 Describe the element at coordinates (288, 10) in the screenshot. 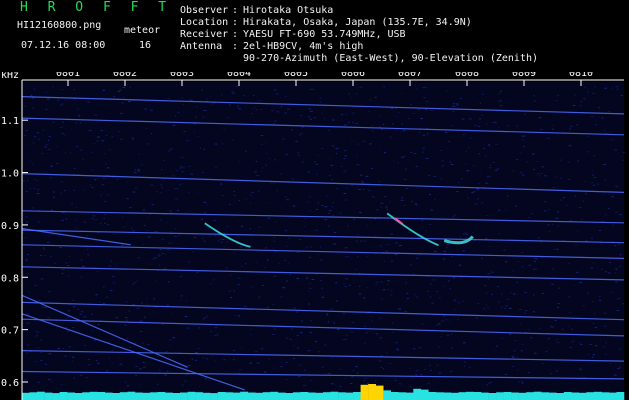

I see `observer-value: Hirotaka Otsuka` at that location.